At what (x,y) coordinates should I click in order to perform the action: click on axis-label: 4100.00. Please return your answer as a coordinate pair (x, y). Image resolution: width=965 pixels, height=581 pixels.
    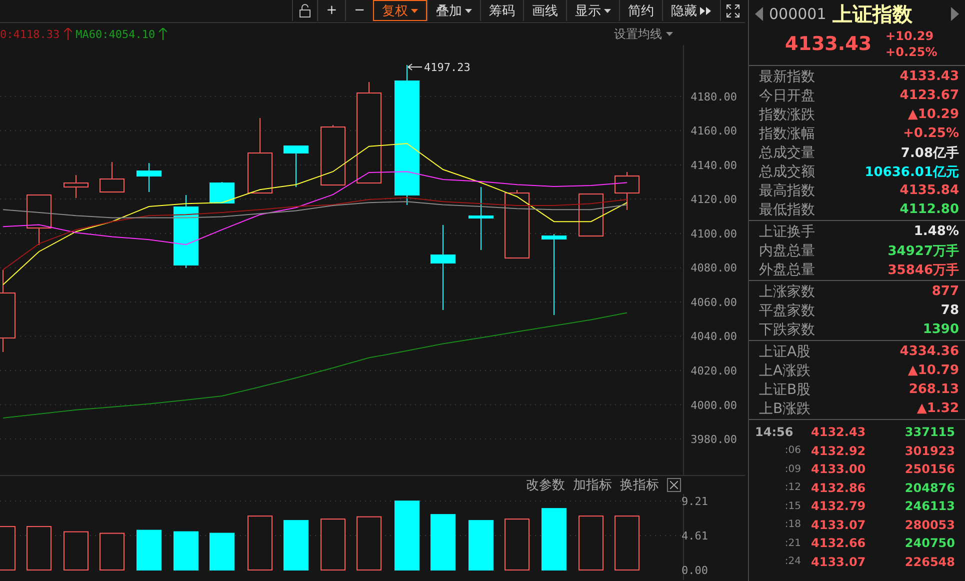
    Looking at the image, I should click on (713, 233).